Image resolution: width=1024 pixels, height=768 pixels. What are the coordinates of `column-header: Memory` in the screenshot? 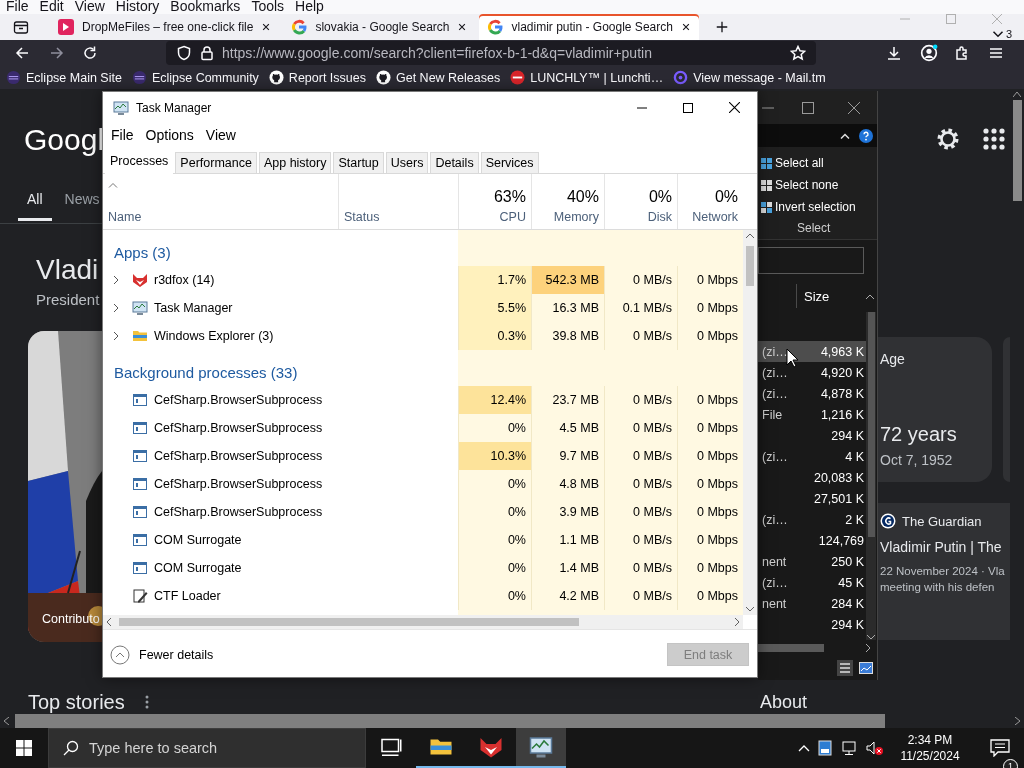 It's located at (576, 217).